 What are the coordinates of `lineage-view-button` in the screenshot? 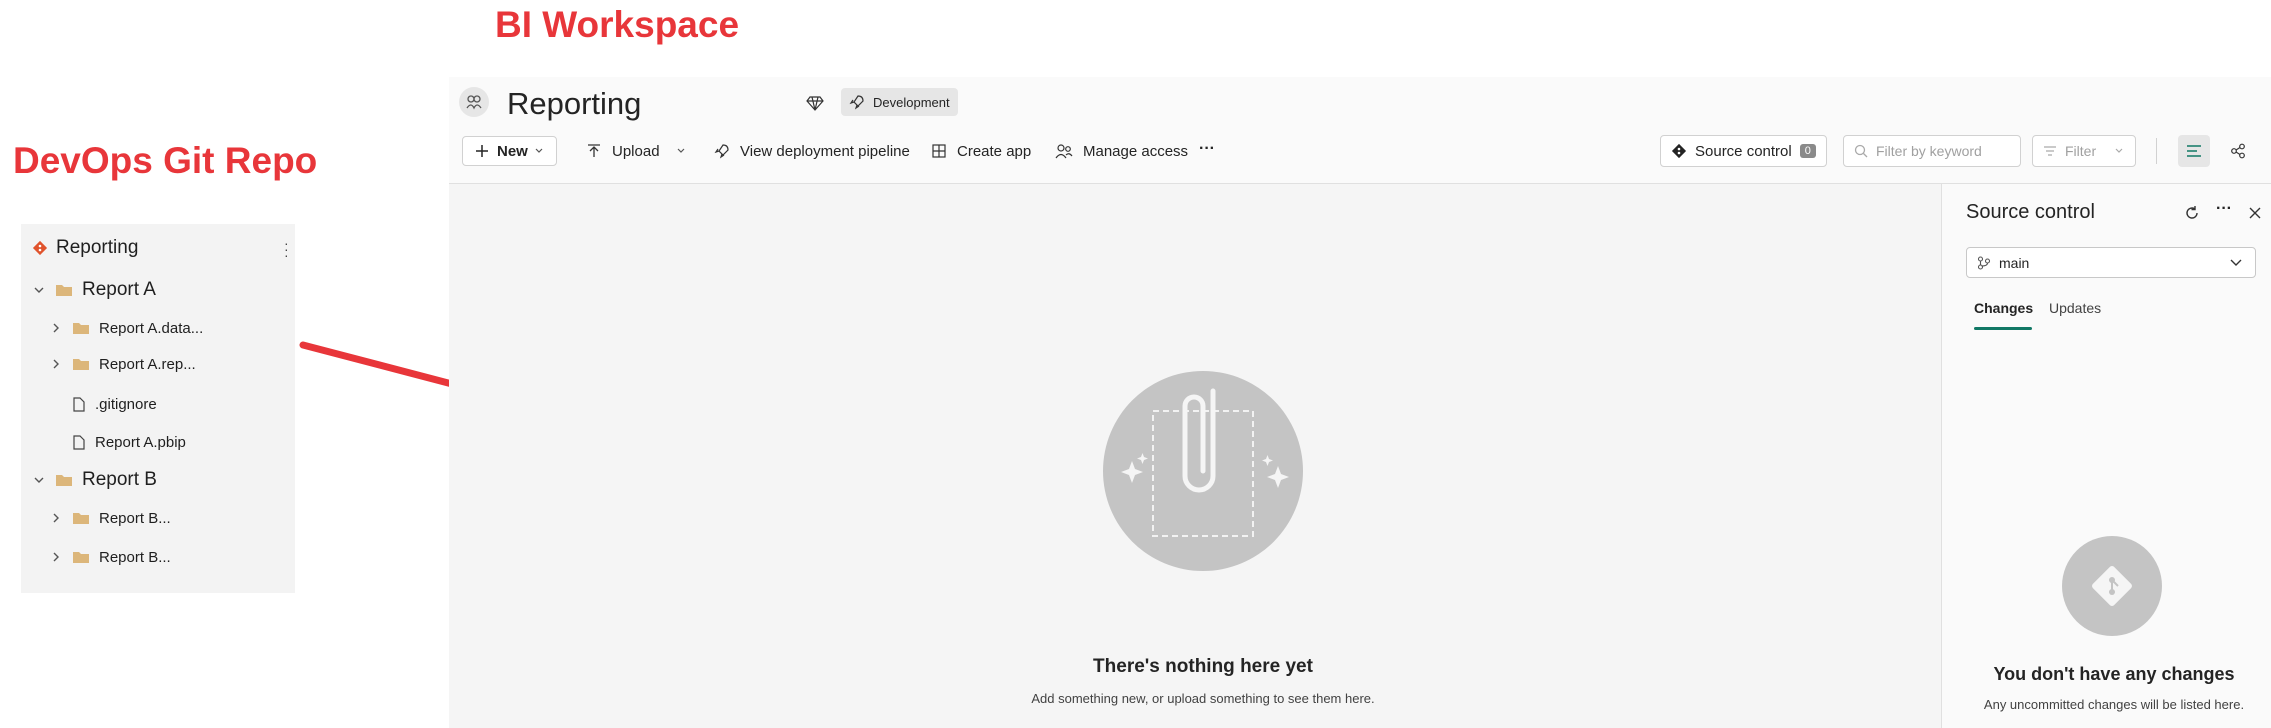 It's located at (2238, 151).